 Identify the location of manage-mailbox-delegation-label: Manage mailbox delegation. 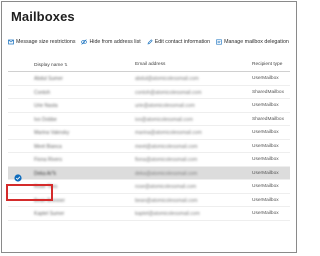
(256, 42).